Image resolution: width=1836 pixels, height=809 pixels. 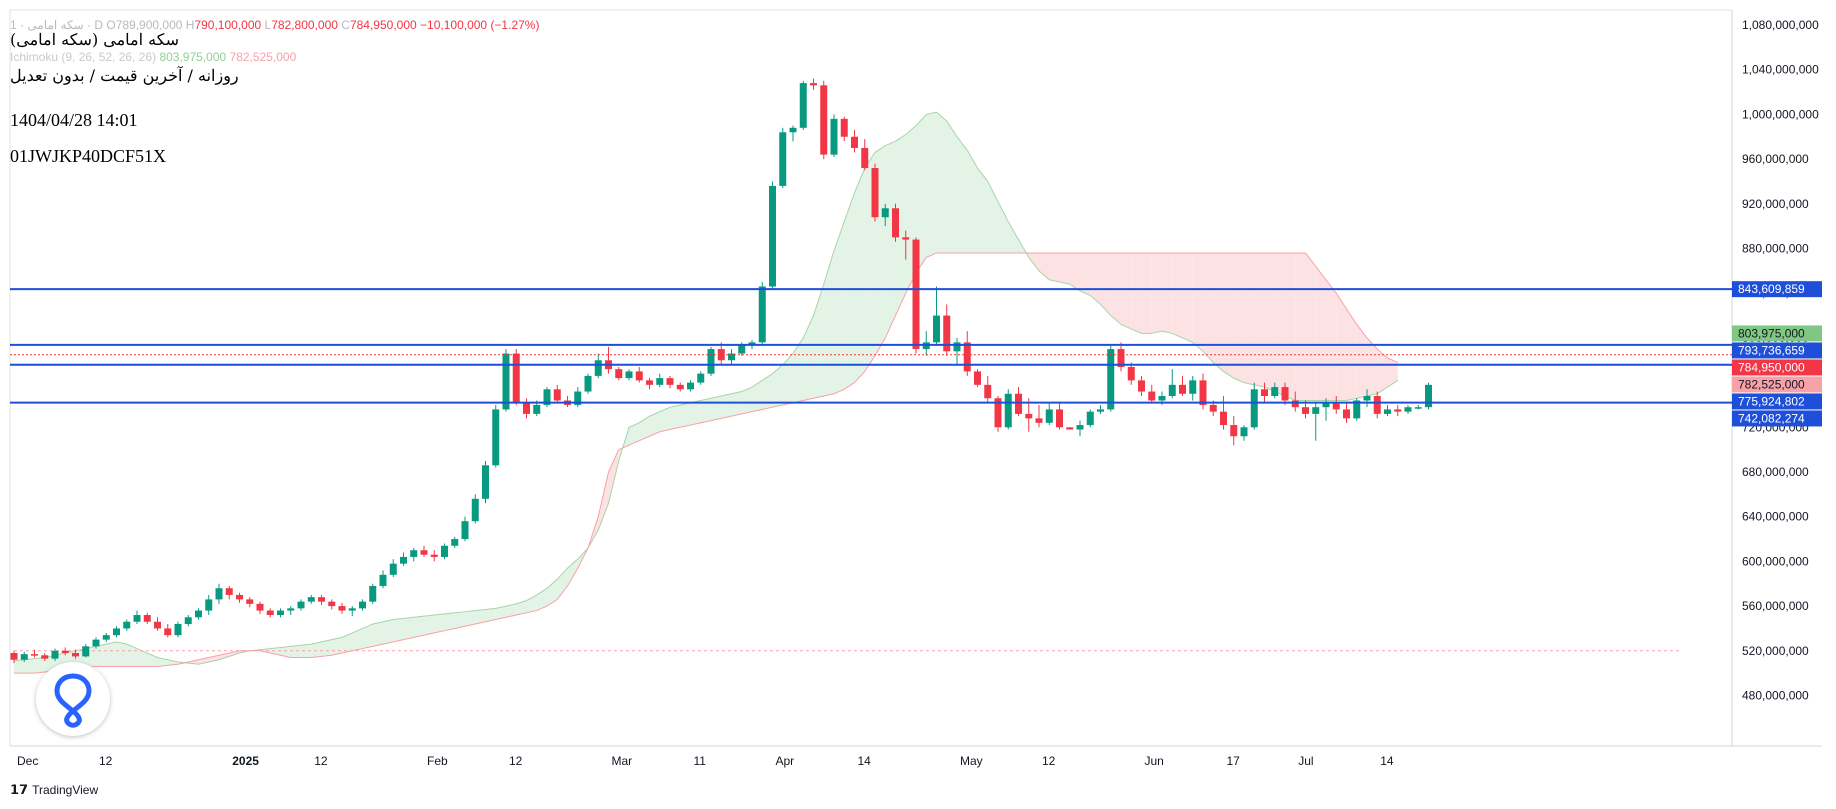 What do you see at coordinates (1771, 401) in the screenshot?
I see `price-label-text: 775,924,802` at bounding box center [1771, 401].